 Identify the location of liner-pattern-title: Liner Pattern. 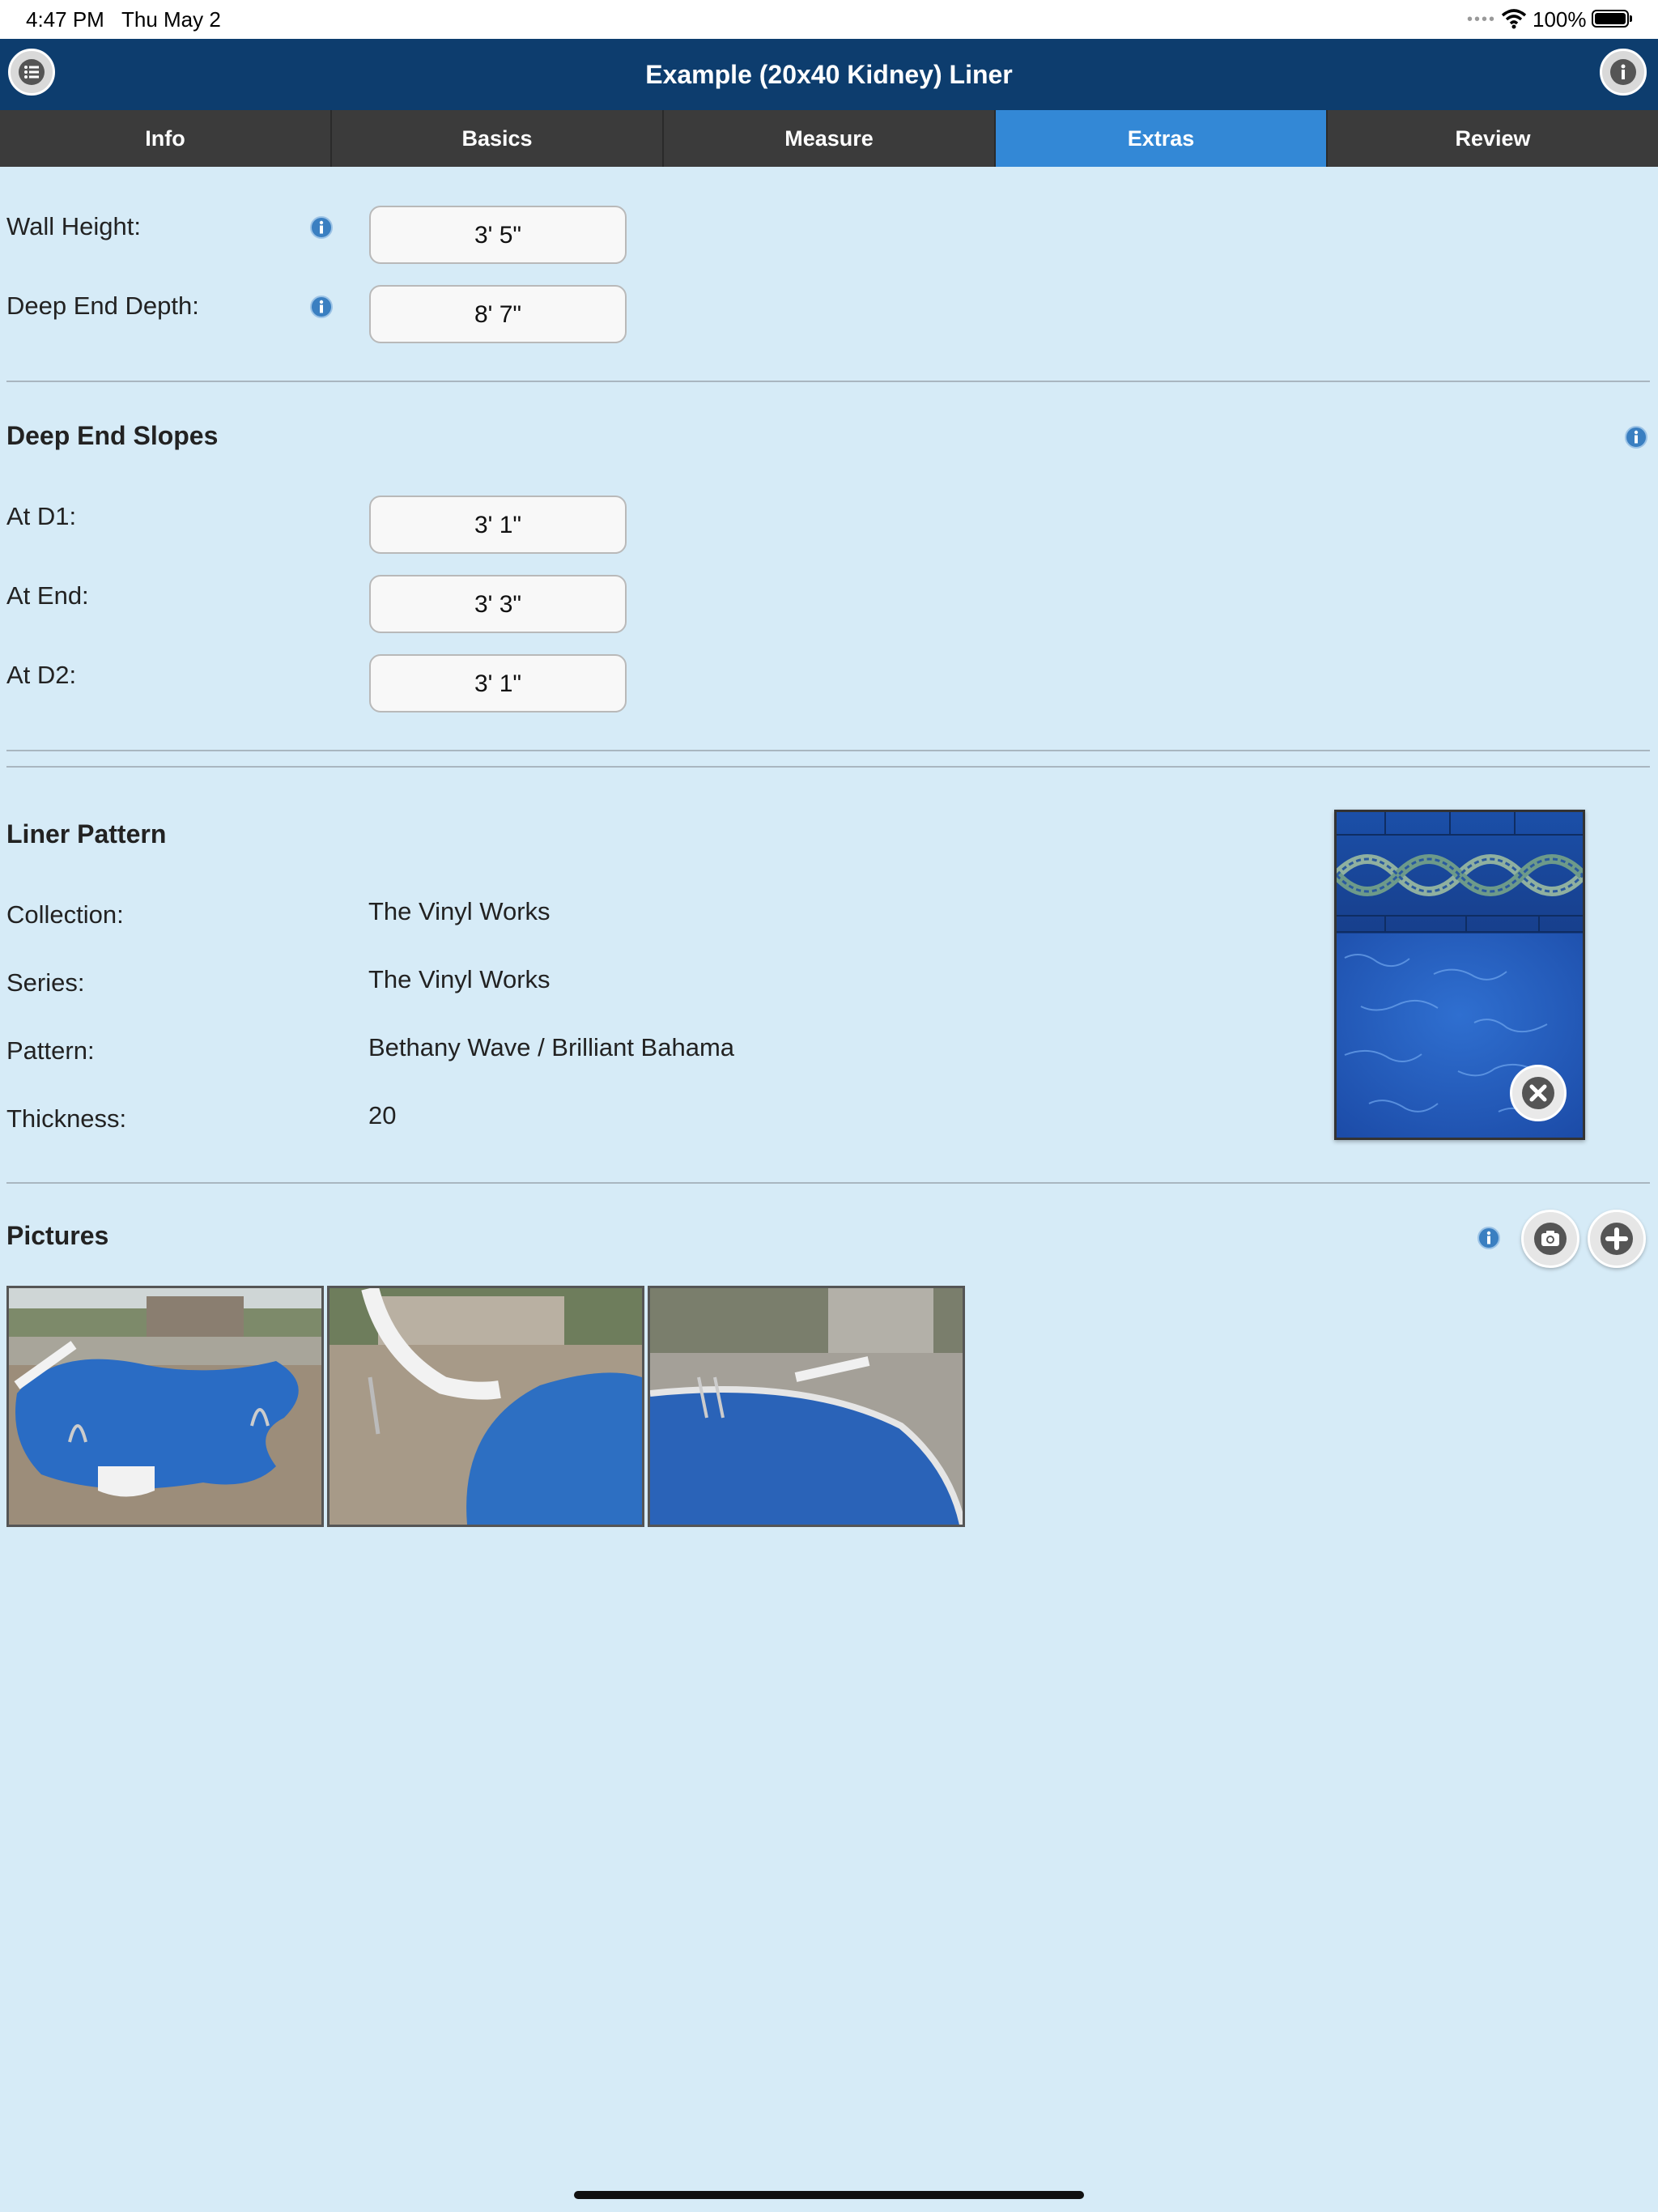
(86, 834).